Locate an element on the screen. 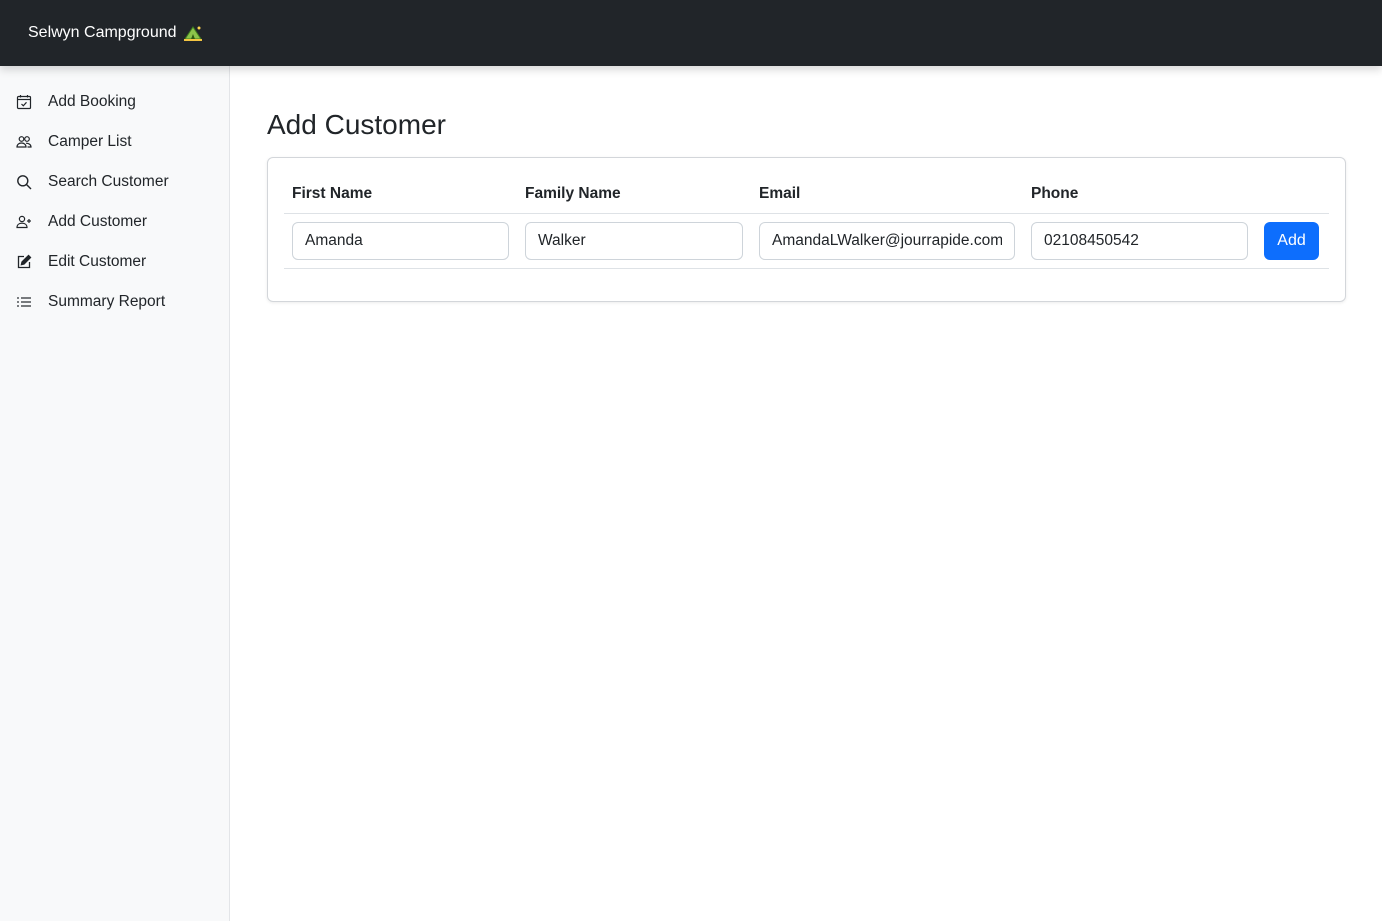 This screenshot has height=921, width=1382. cell-phone is located at coordinates (1139, 241).